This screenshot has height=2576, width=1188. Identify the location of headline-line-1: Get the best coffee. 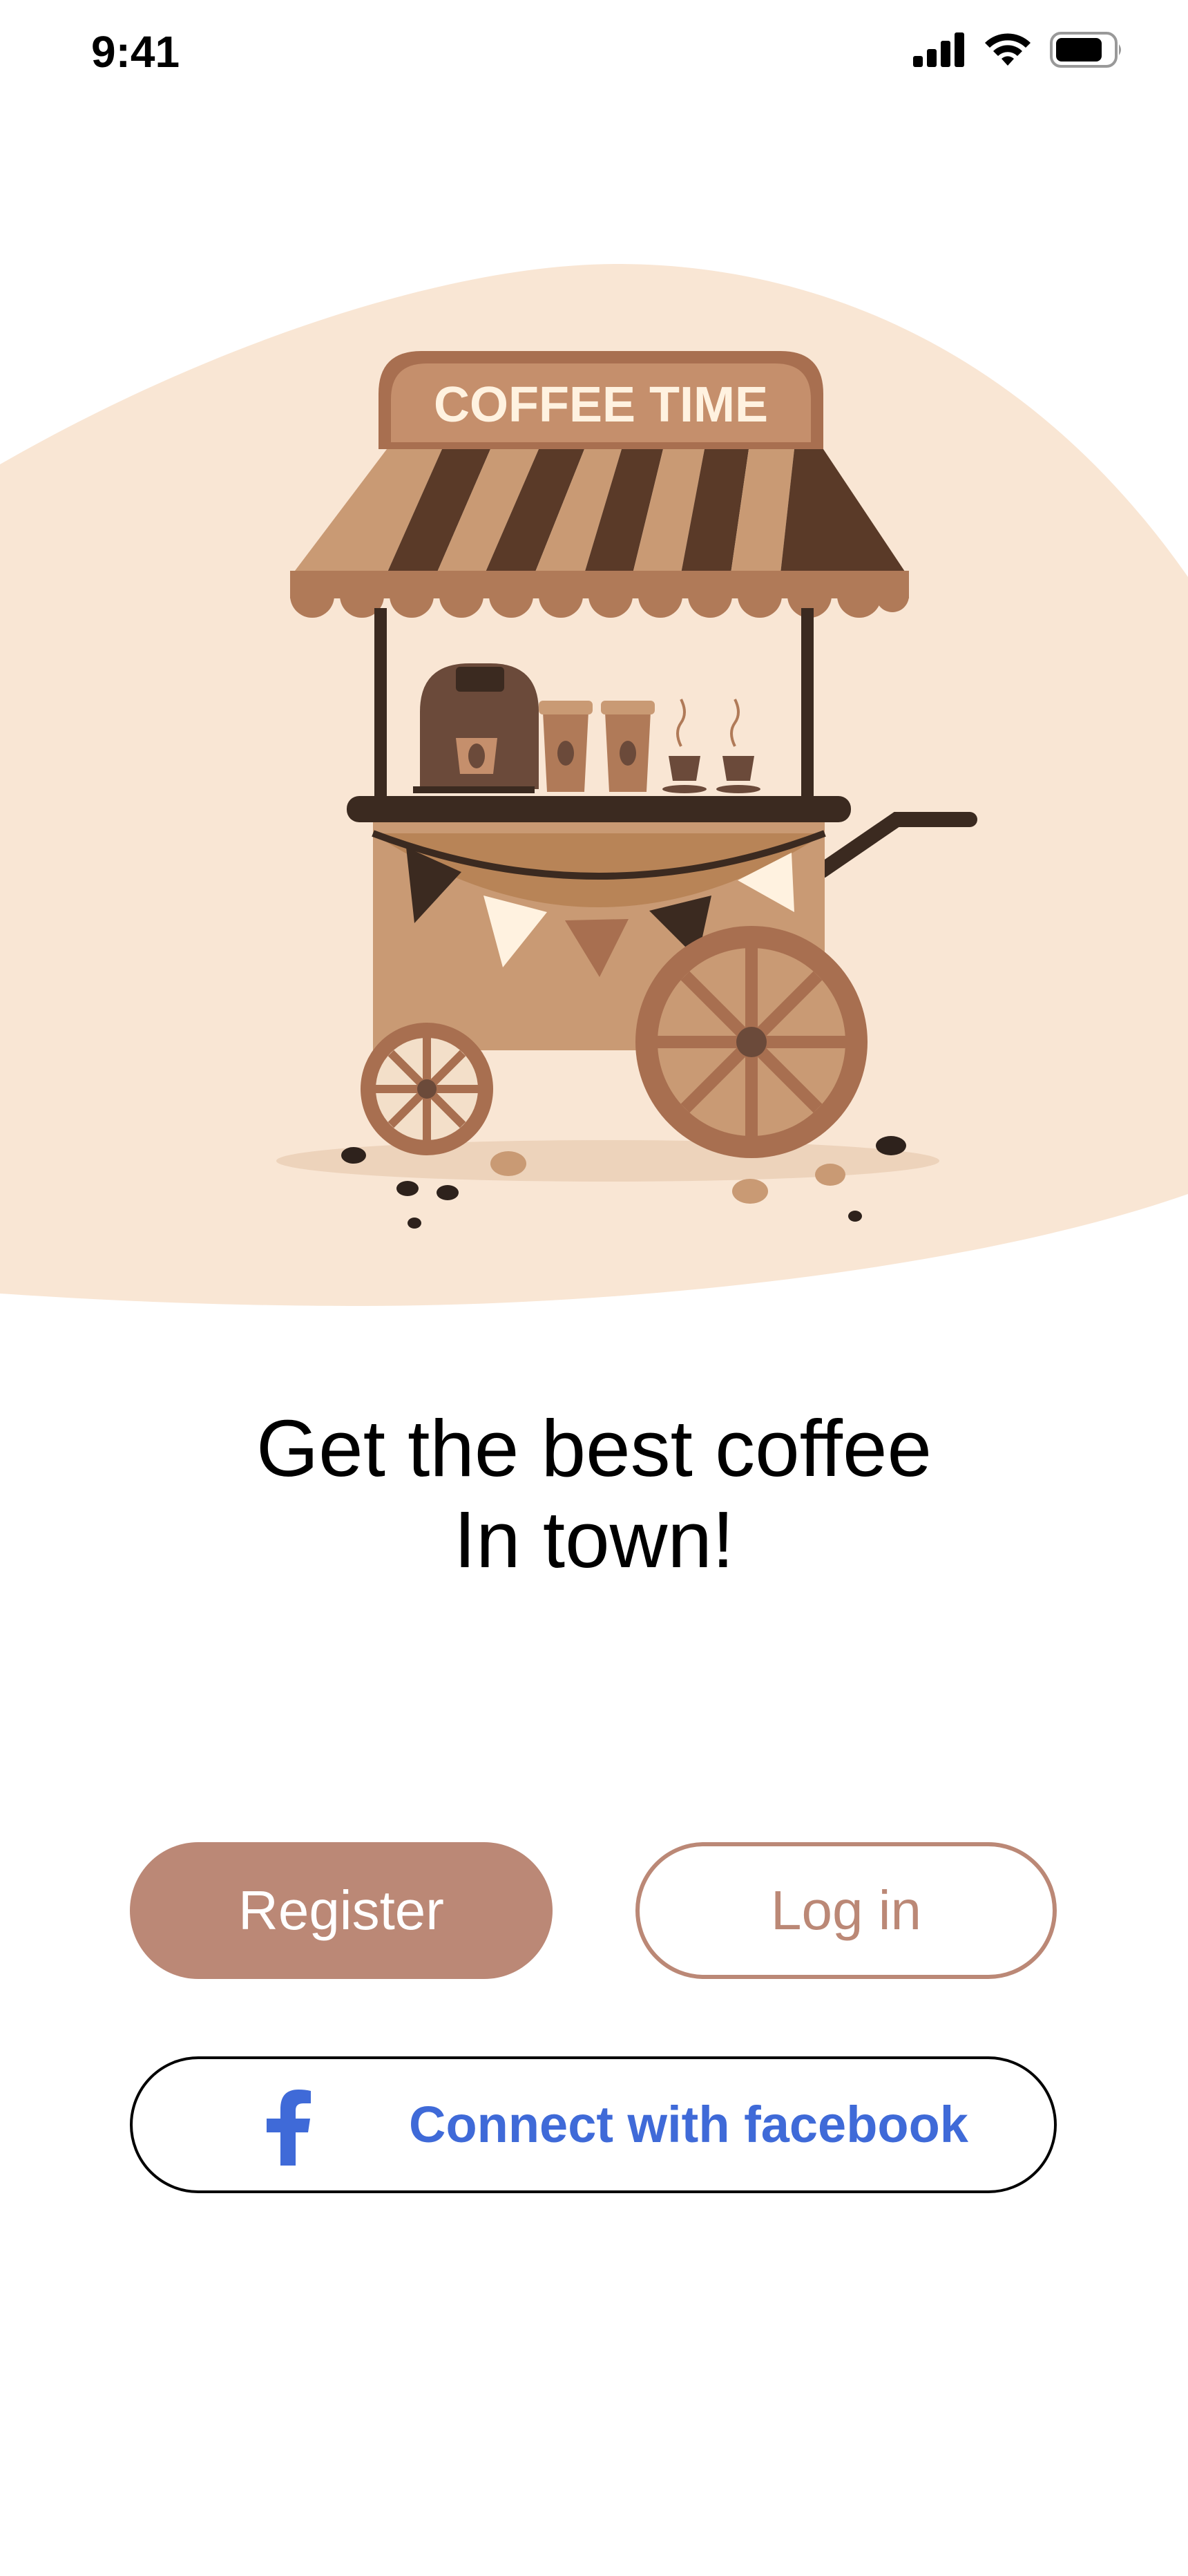
(594, 1448).